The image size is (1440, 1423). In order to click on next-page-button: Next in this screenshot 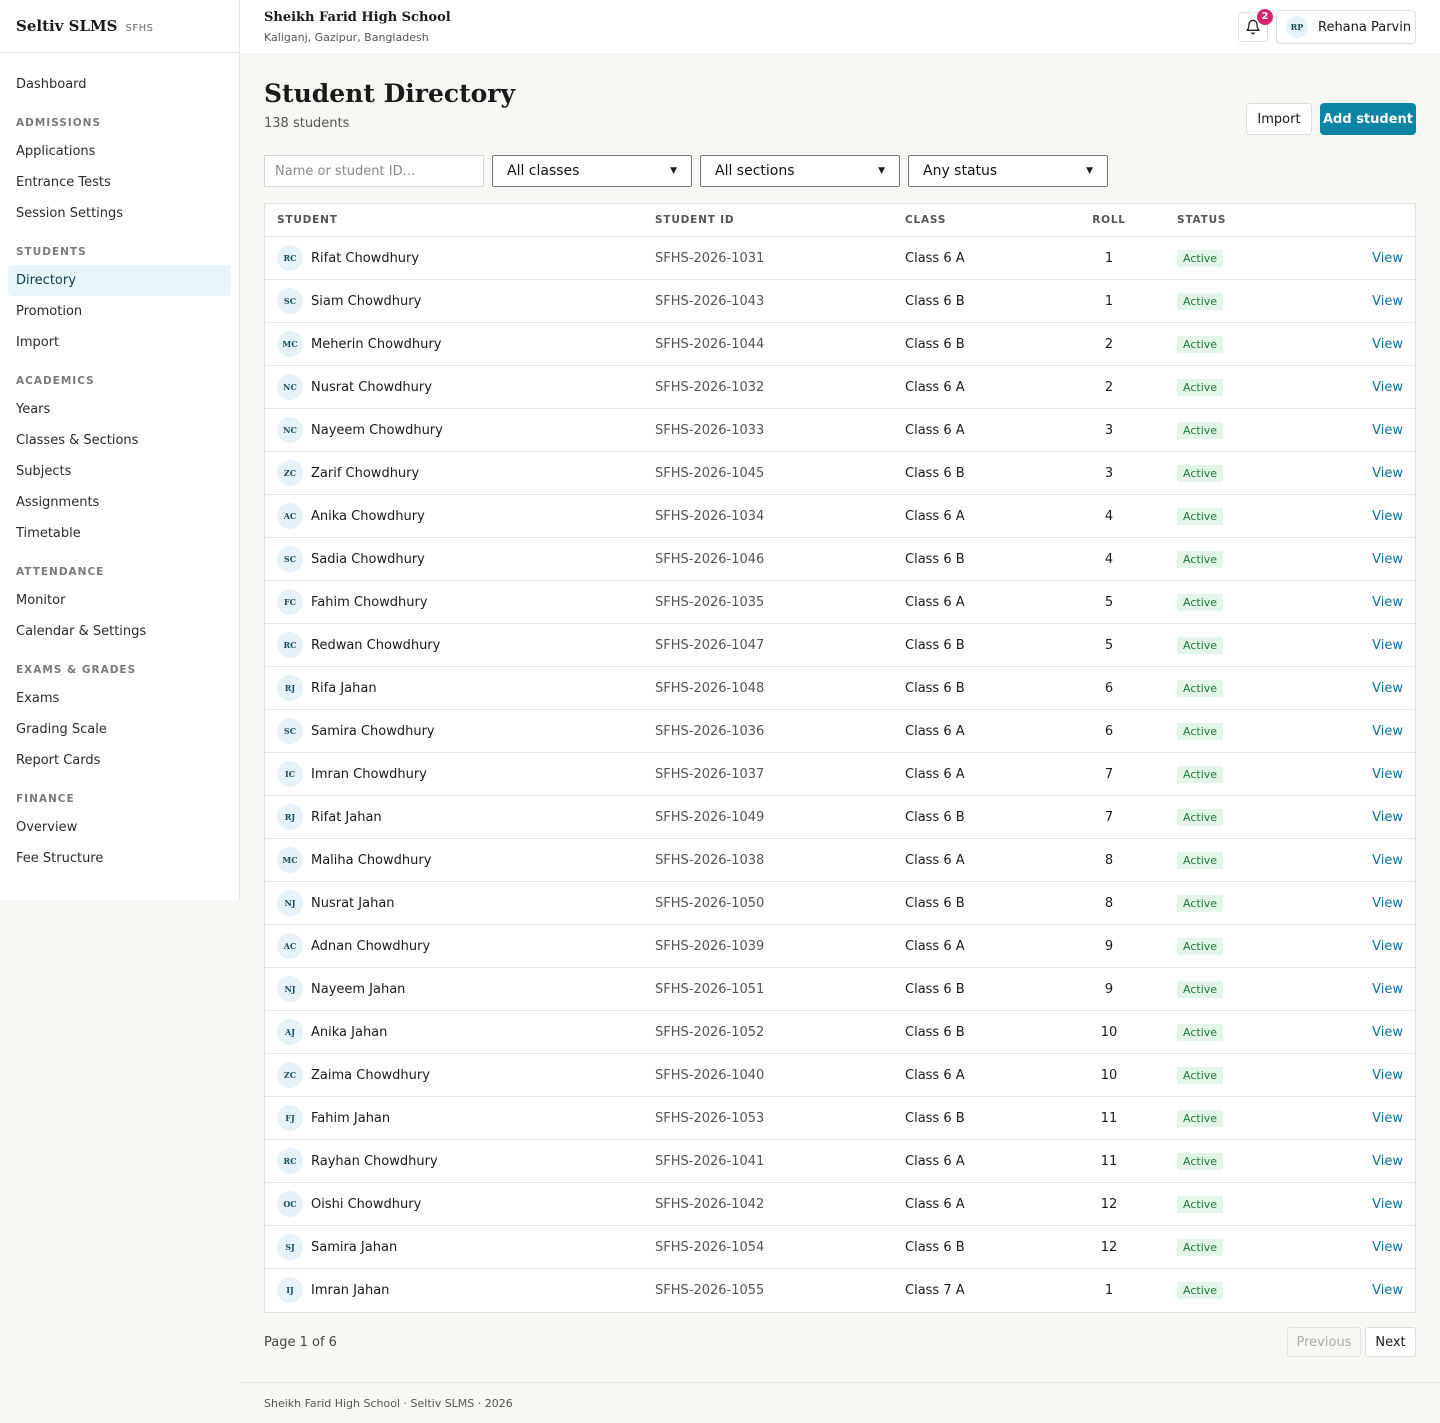, I will do `click(1390, 1342)`.